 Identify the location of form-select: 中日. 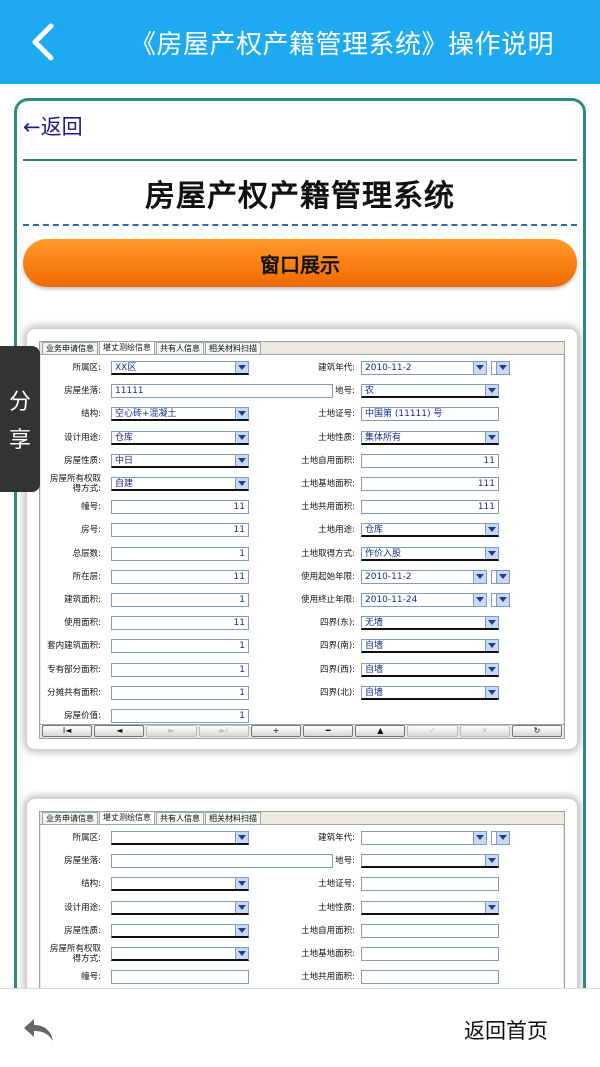
(180, 460).